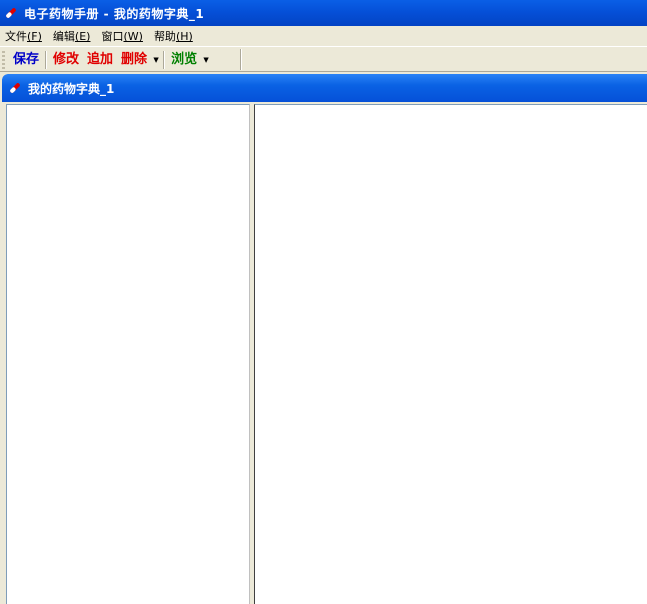 Image resolution: width=647 pixels, height=604 pixels. I want to click on delete-dropdown-arrow-icon: ▼, so click(156, 60).